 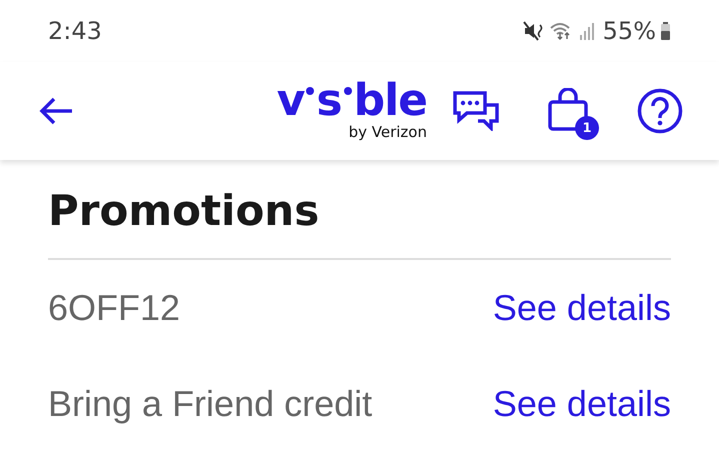 I want to click on promotion-name: 6OFF12, so click(x=114, y=308).